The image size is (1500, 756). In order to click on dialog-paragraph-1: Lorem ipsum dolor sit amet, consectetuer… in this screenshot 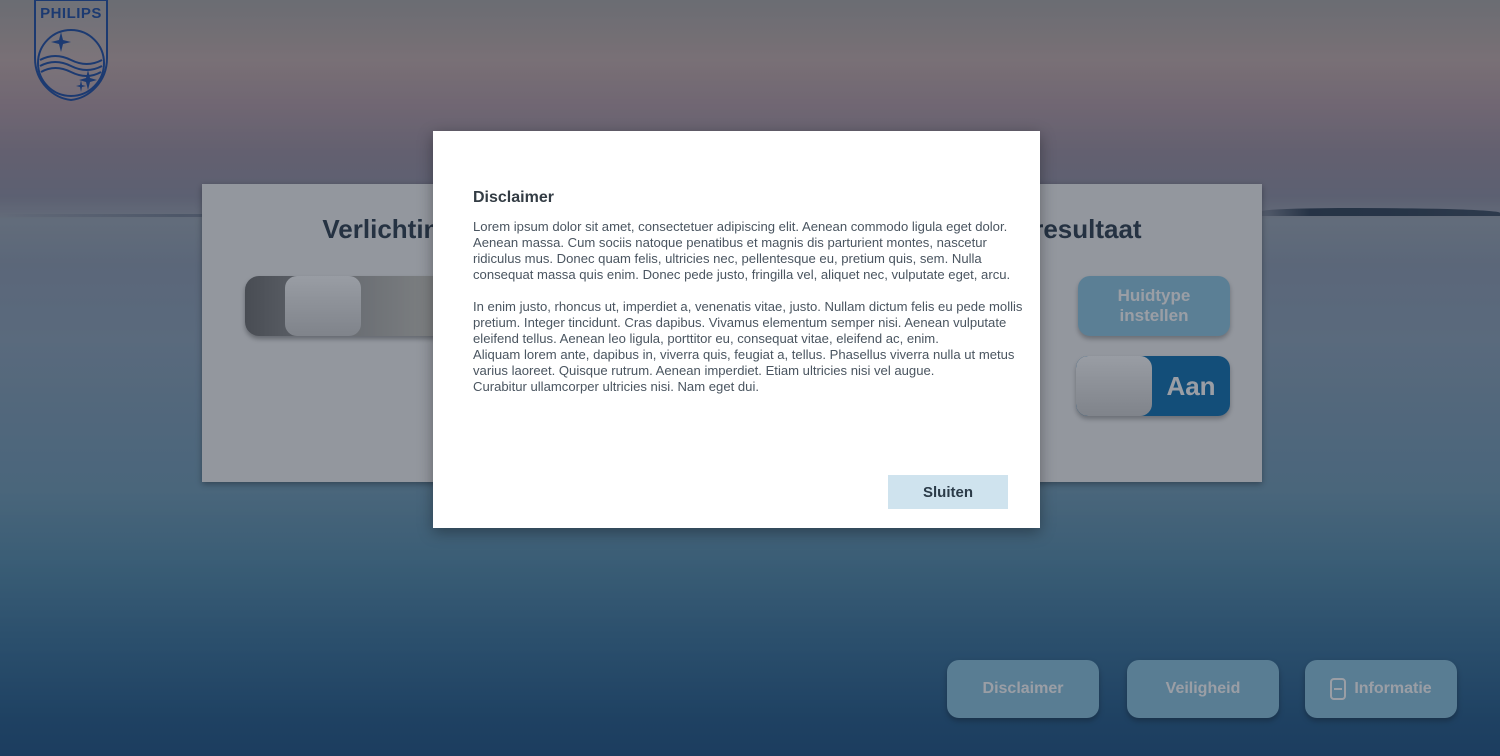, I will do `click(742, 250)`.